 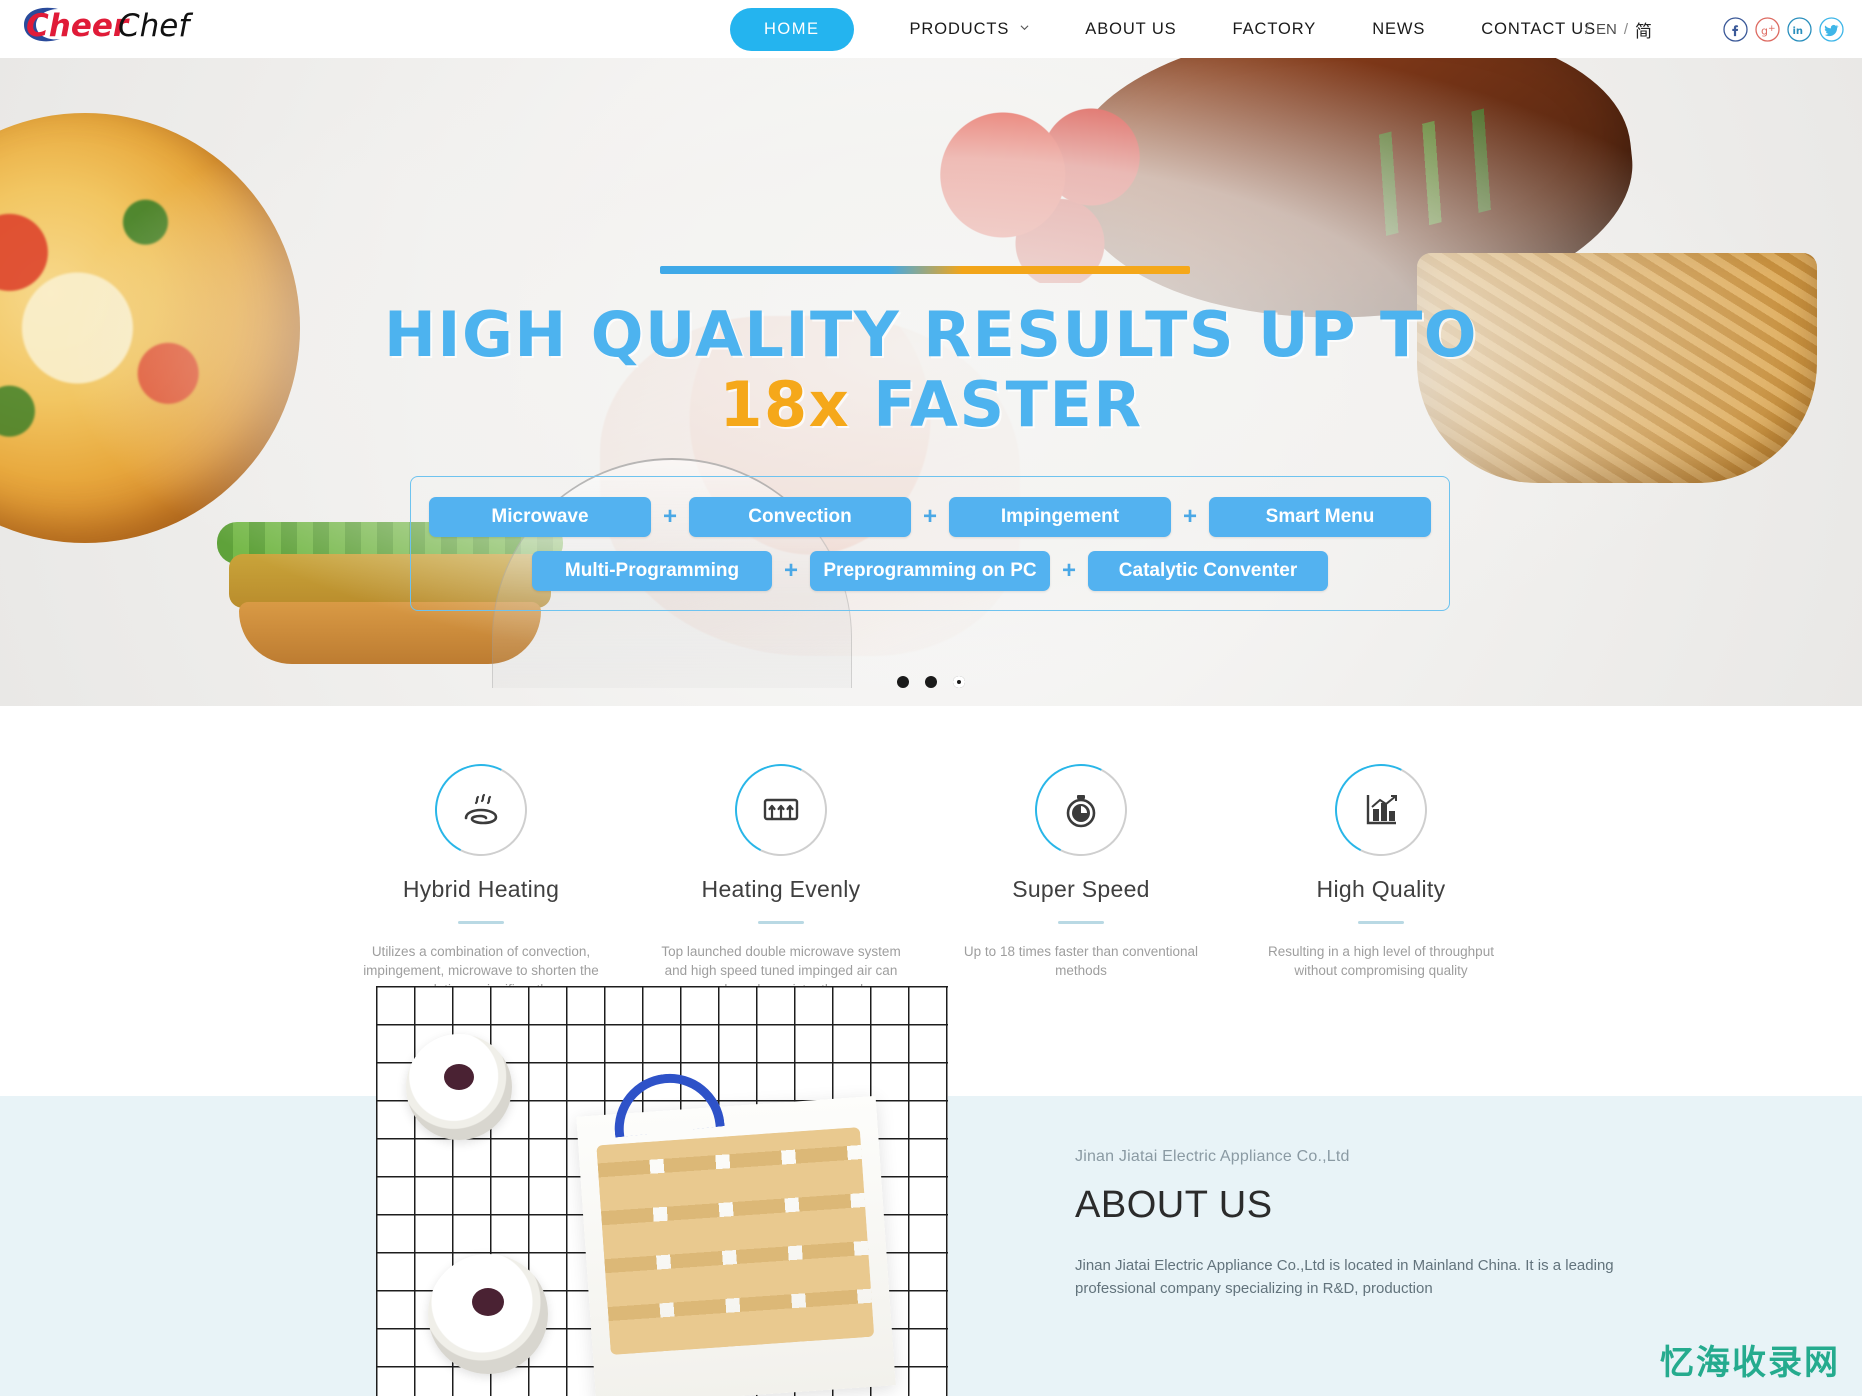 I want to click on nav-item-news: NEWS, so click(x=1398, y=29).